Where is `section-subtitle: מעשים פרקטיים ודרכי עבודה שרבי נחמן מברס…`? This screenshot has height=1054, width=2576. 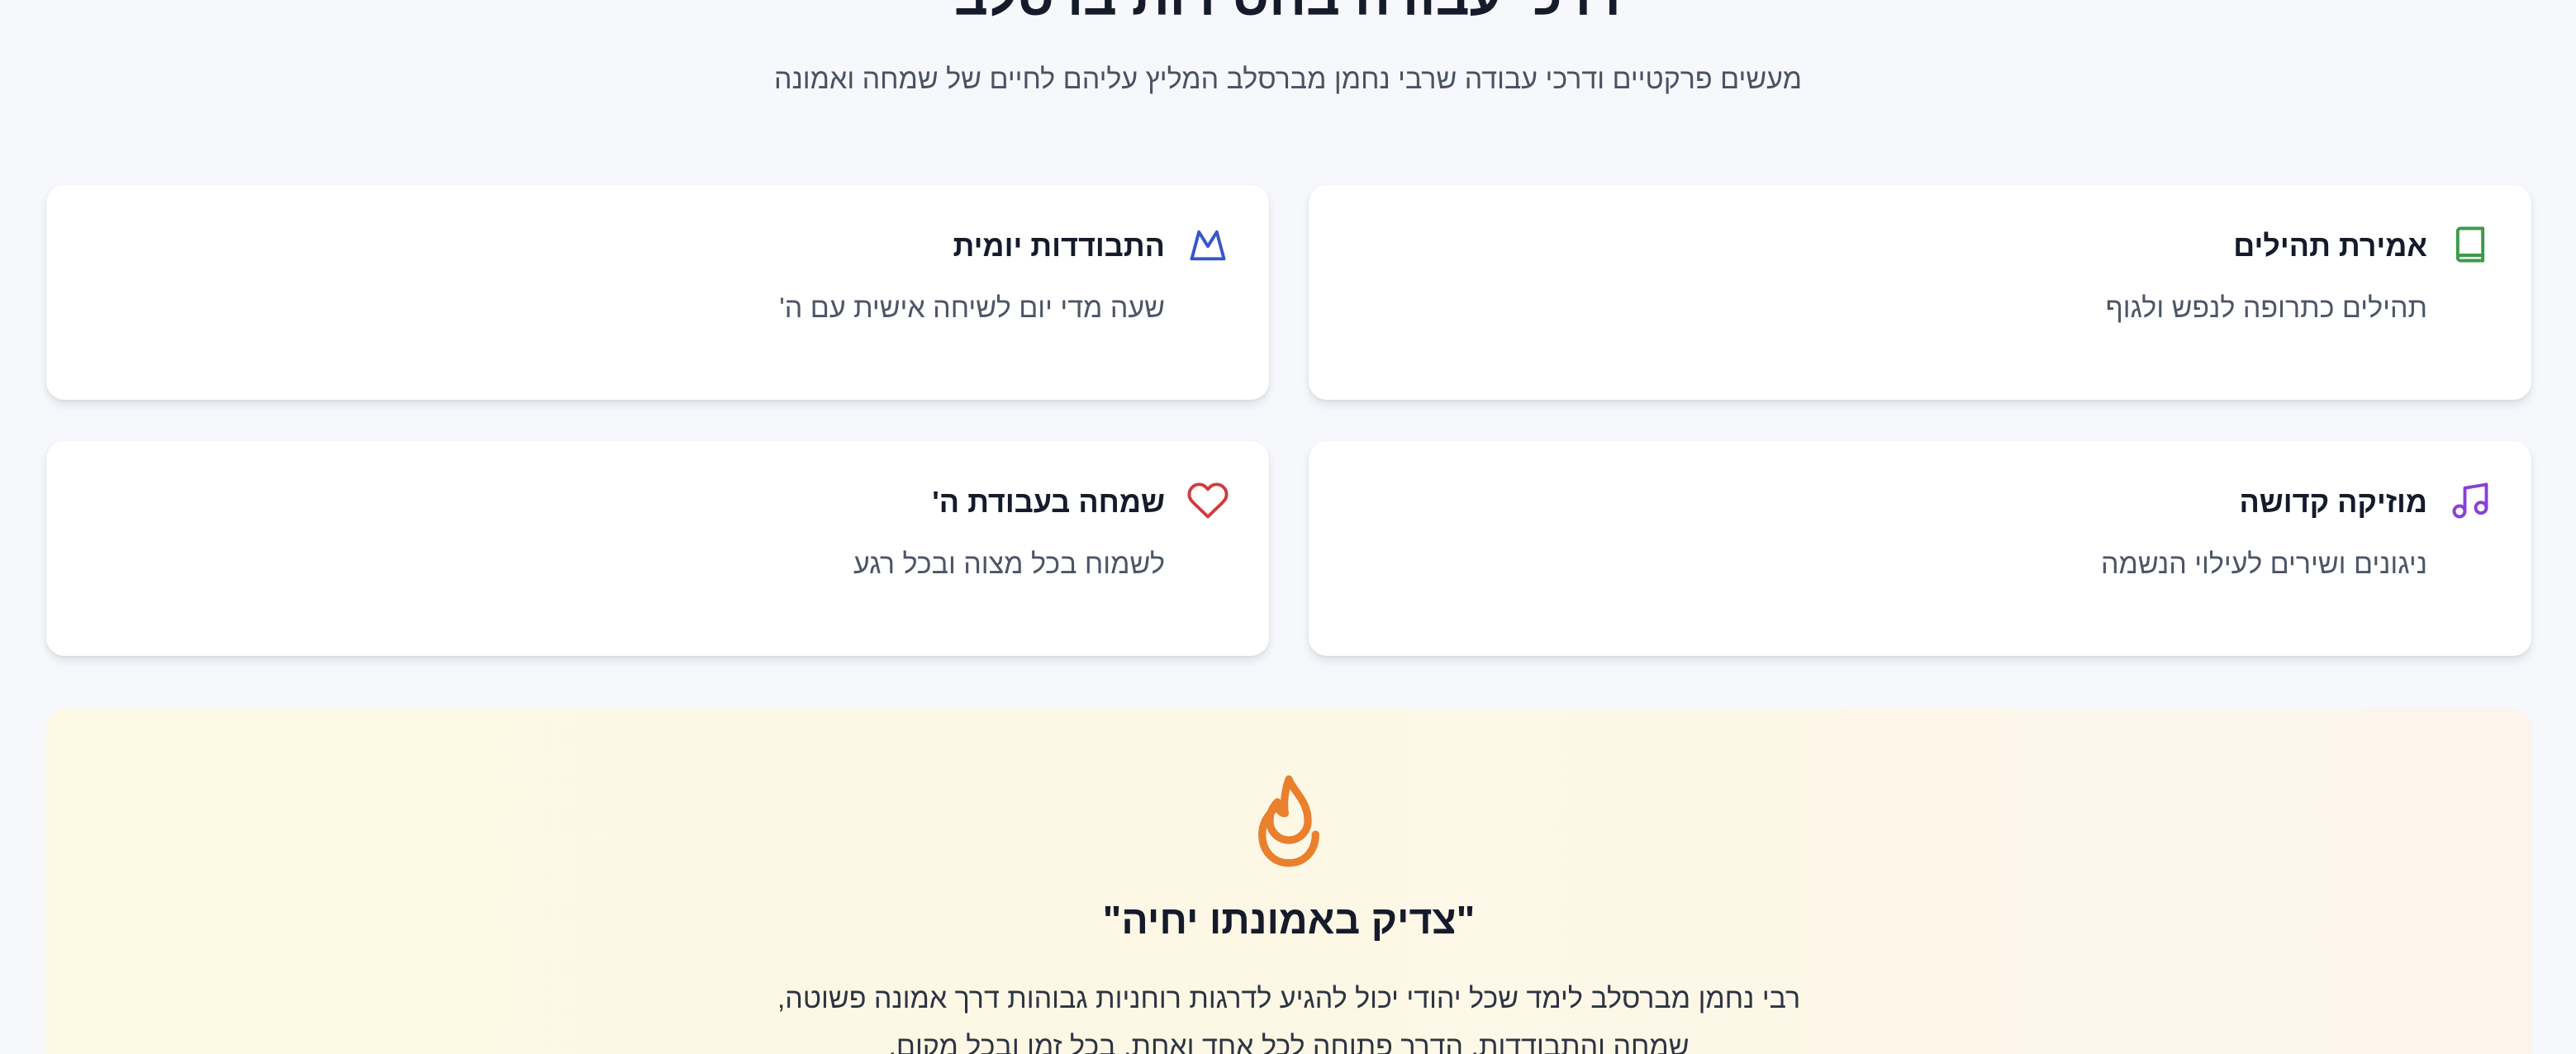 section-subtitle: מעשים פרקטיים ודרכי עבודה שרבי נחמן מברס… is located at coordinates (1288, 80).